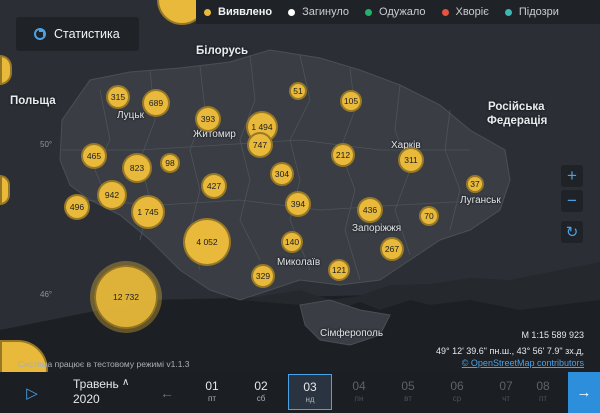 The image size is (600, 413). I want to click on osm-attribution-link: © OpenStreetMap contributors, so click(523, 363).